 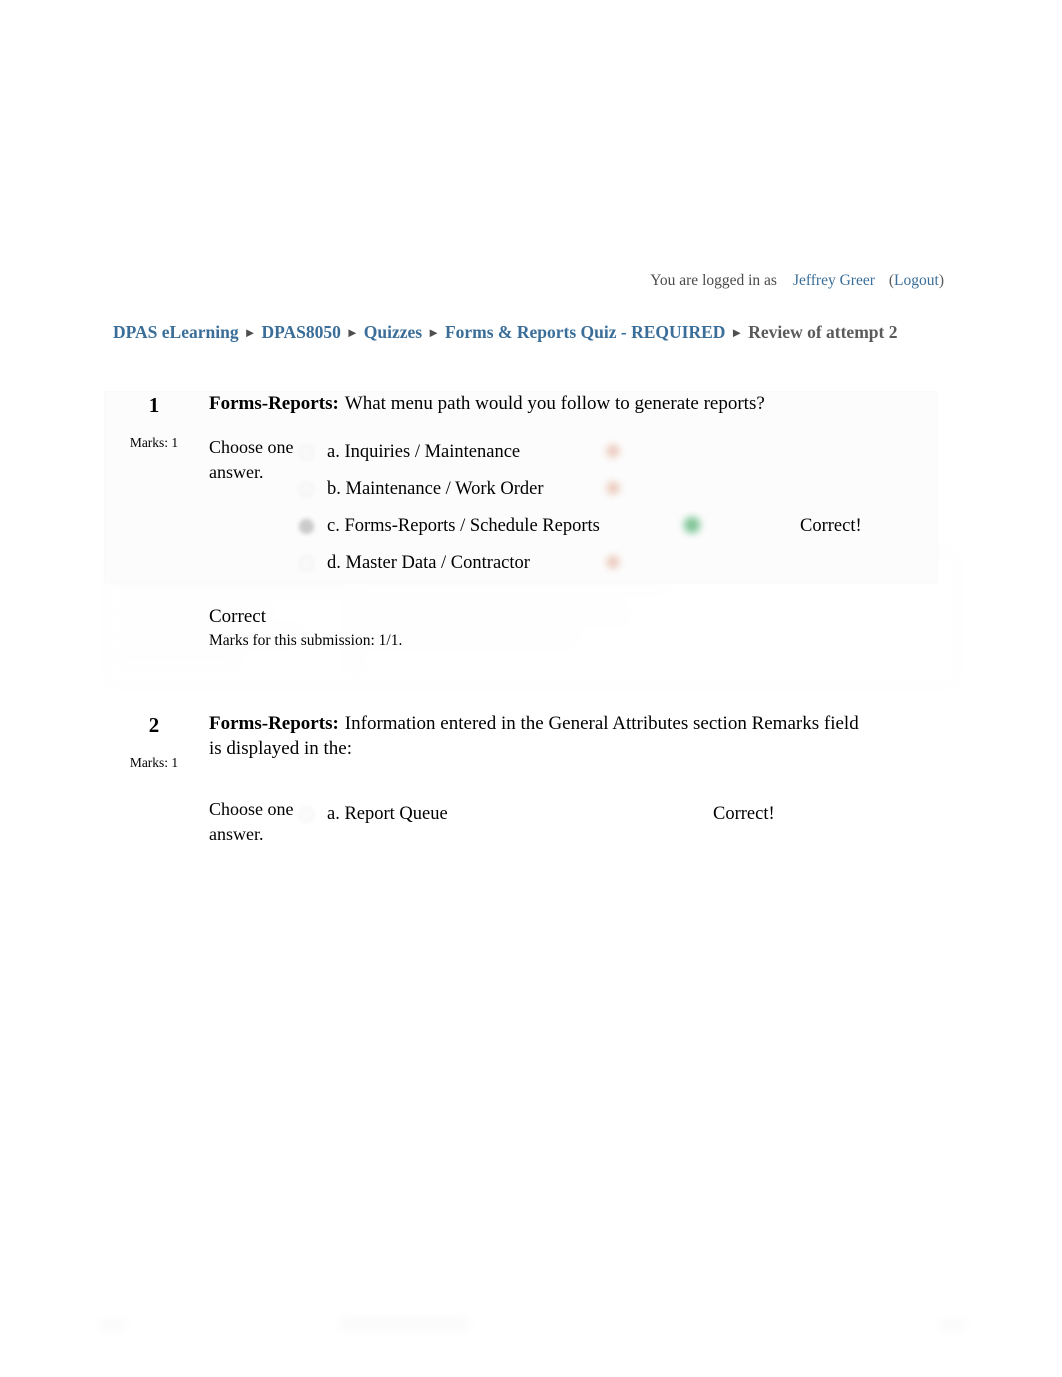 What do you see at coordinates (834, 280) in the screenshot?
I see `user-profile-link: Jeffrey Greer` at bounding box center [834, 280].